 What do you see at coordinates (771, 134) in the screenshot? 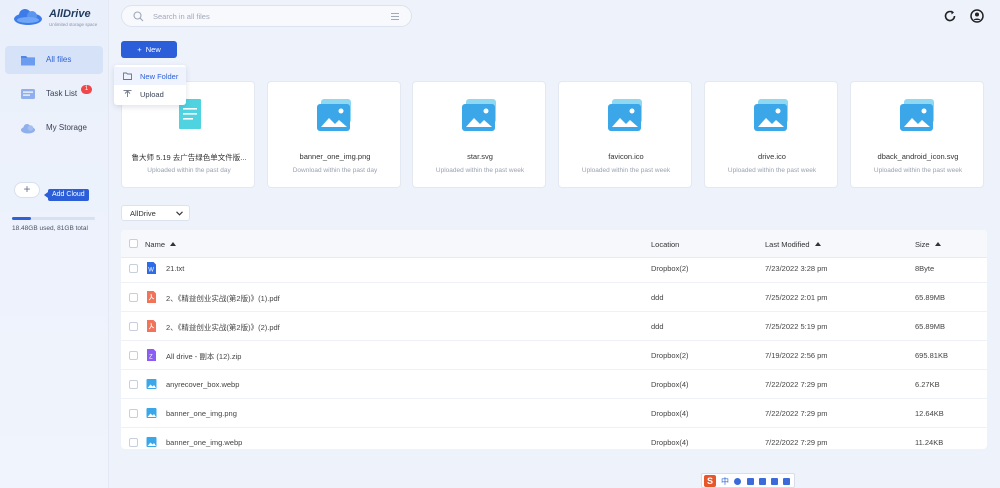
I see `recent-file-card: drive.ico Uploaded within the past week` at bounding box center [771, 134].